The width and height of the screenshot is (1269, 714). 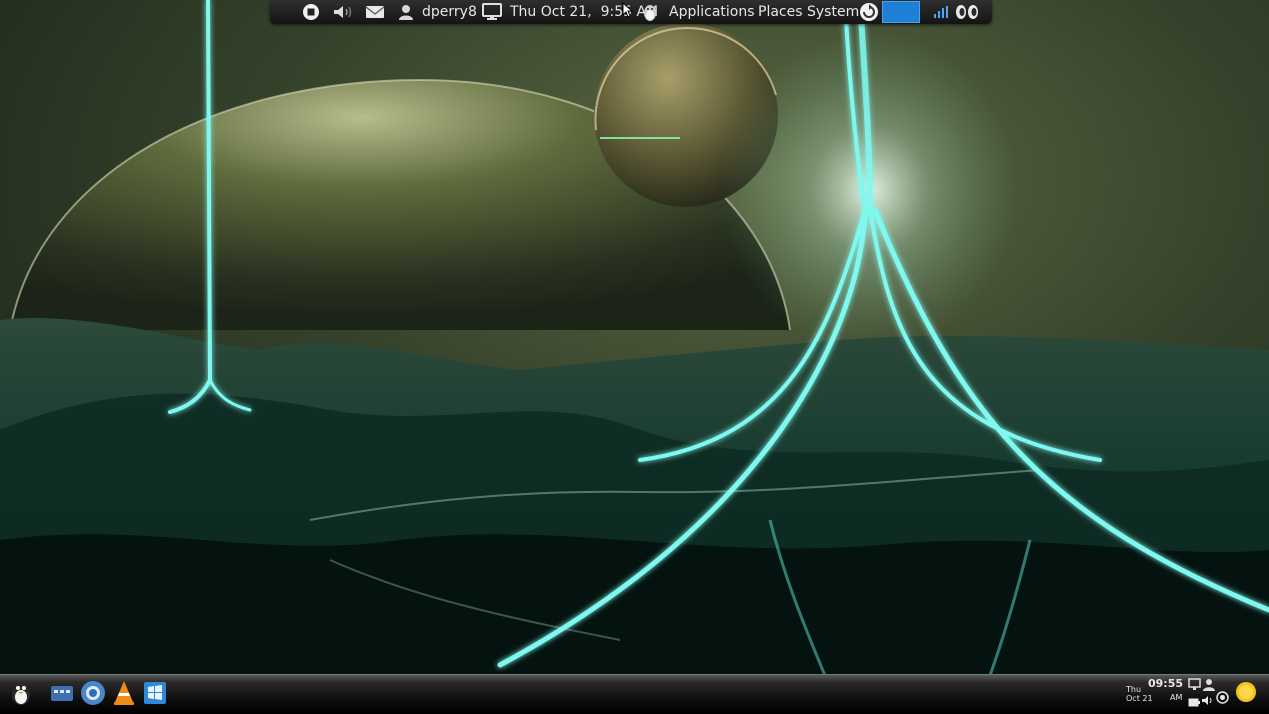 I want to click on weather-sun-icon, so click(x=1246, y=694).